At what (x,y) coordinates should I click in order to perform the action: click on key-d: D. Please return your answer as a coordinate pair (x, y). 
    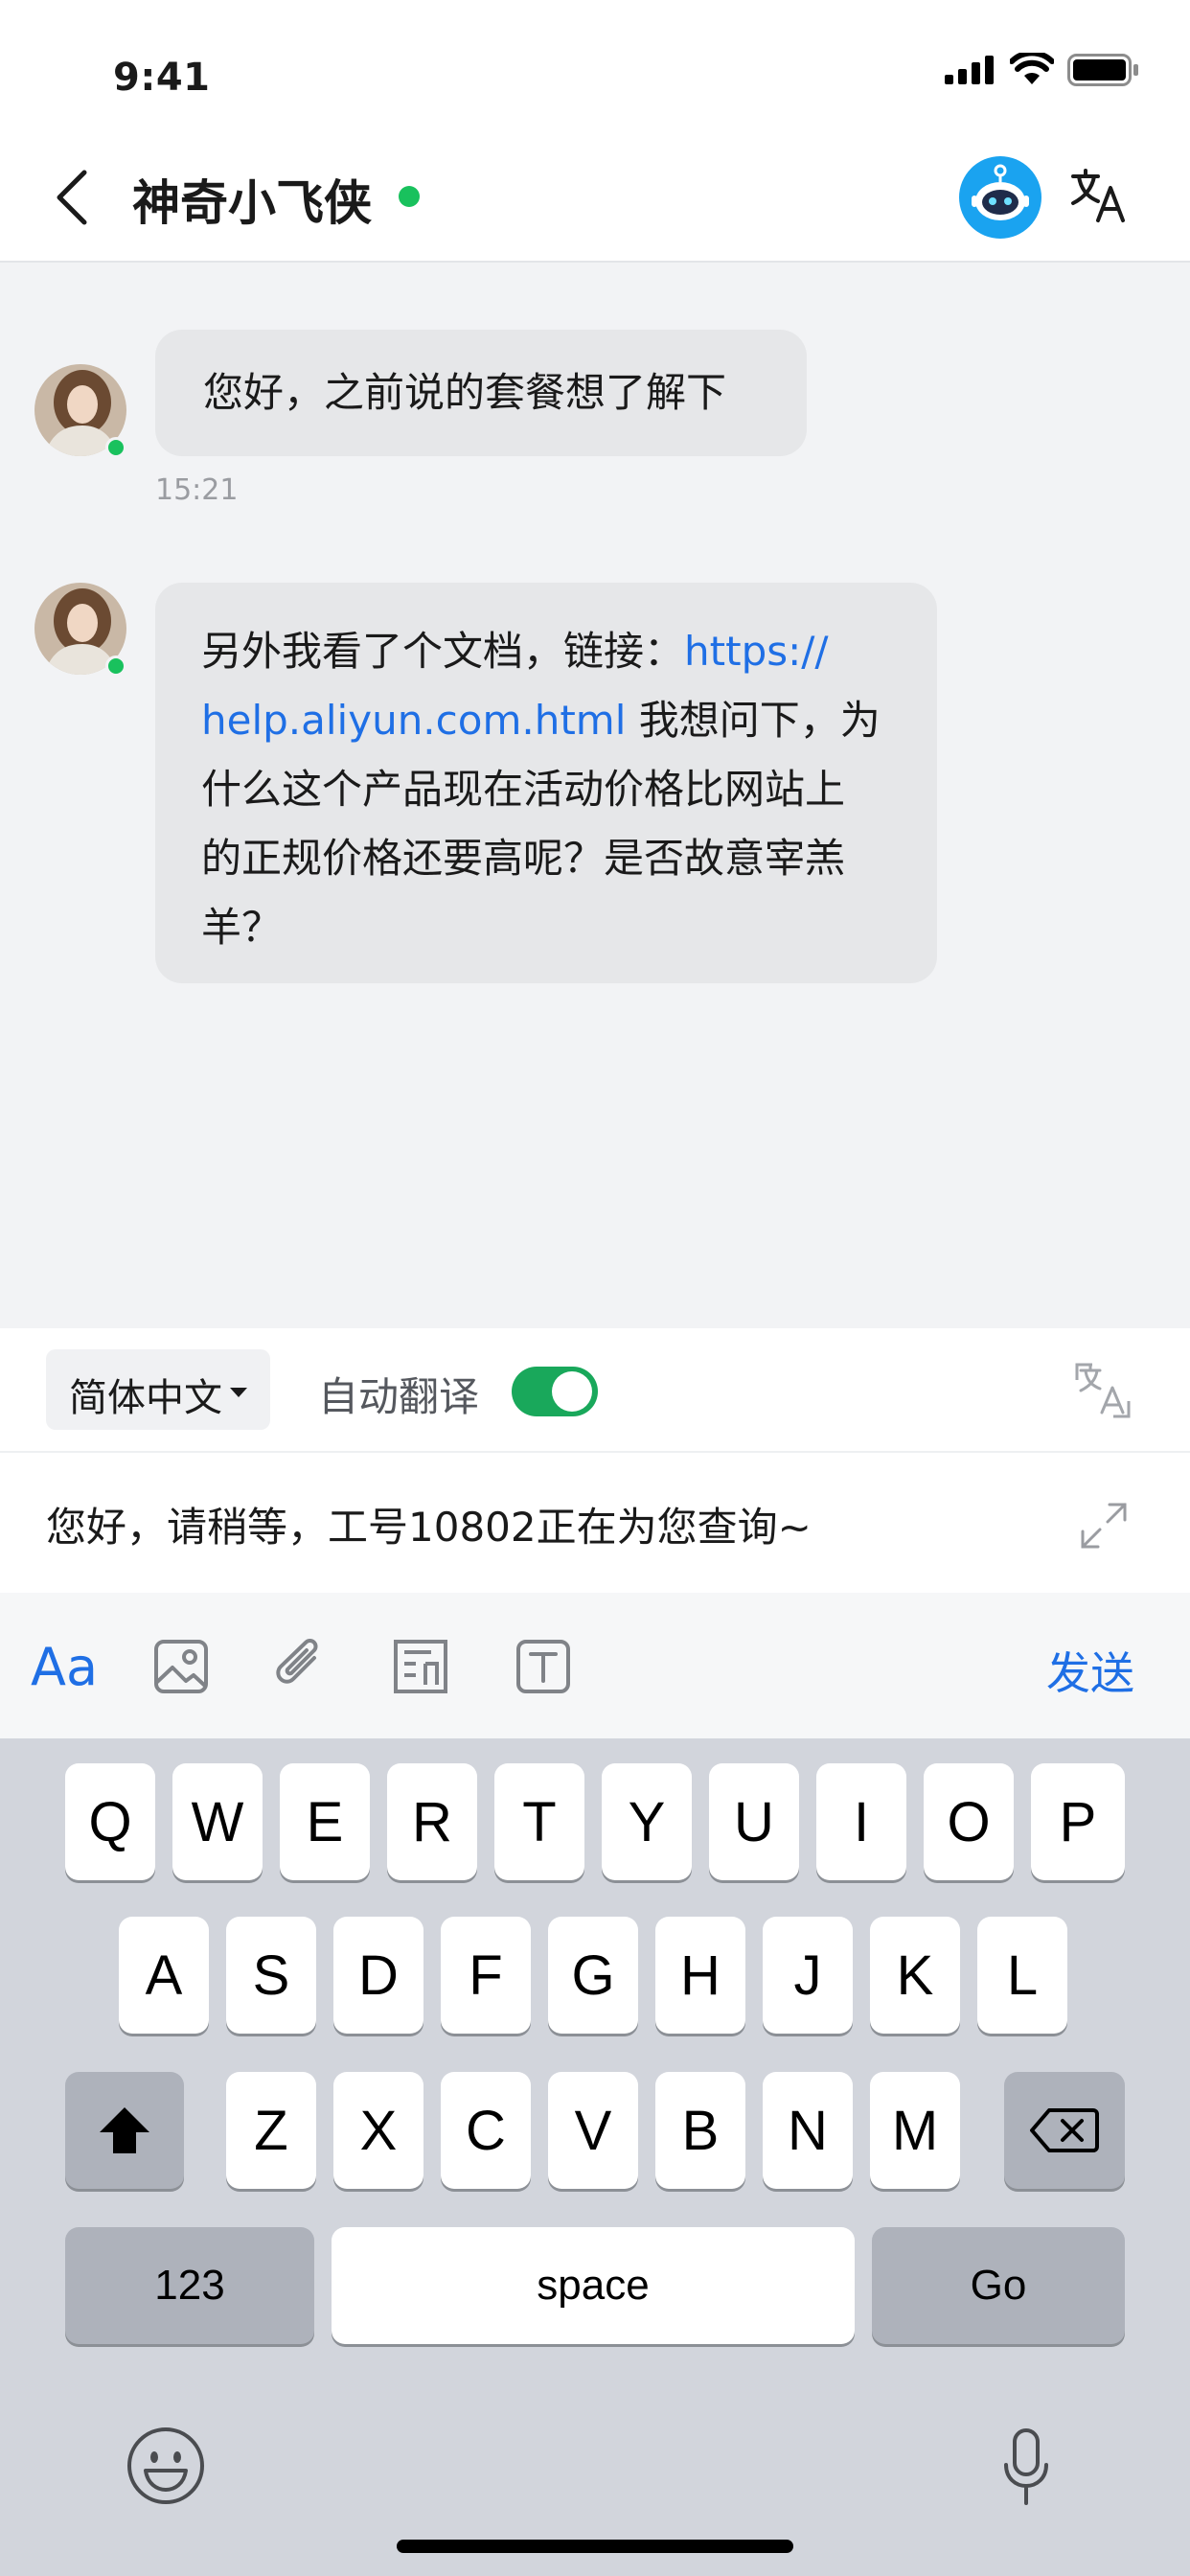
    Looking at the image, I should click on (378, 1975).